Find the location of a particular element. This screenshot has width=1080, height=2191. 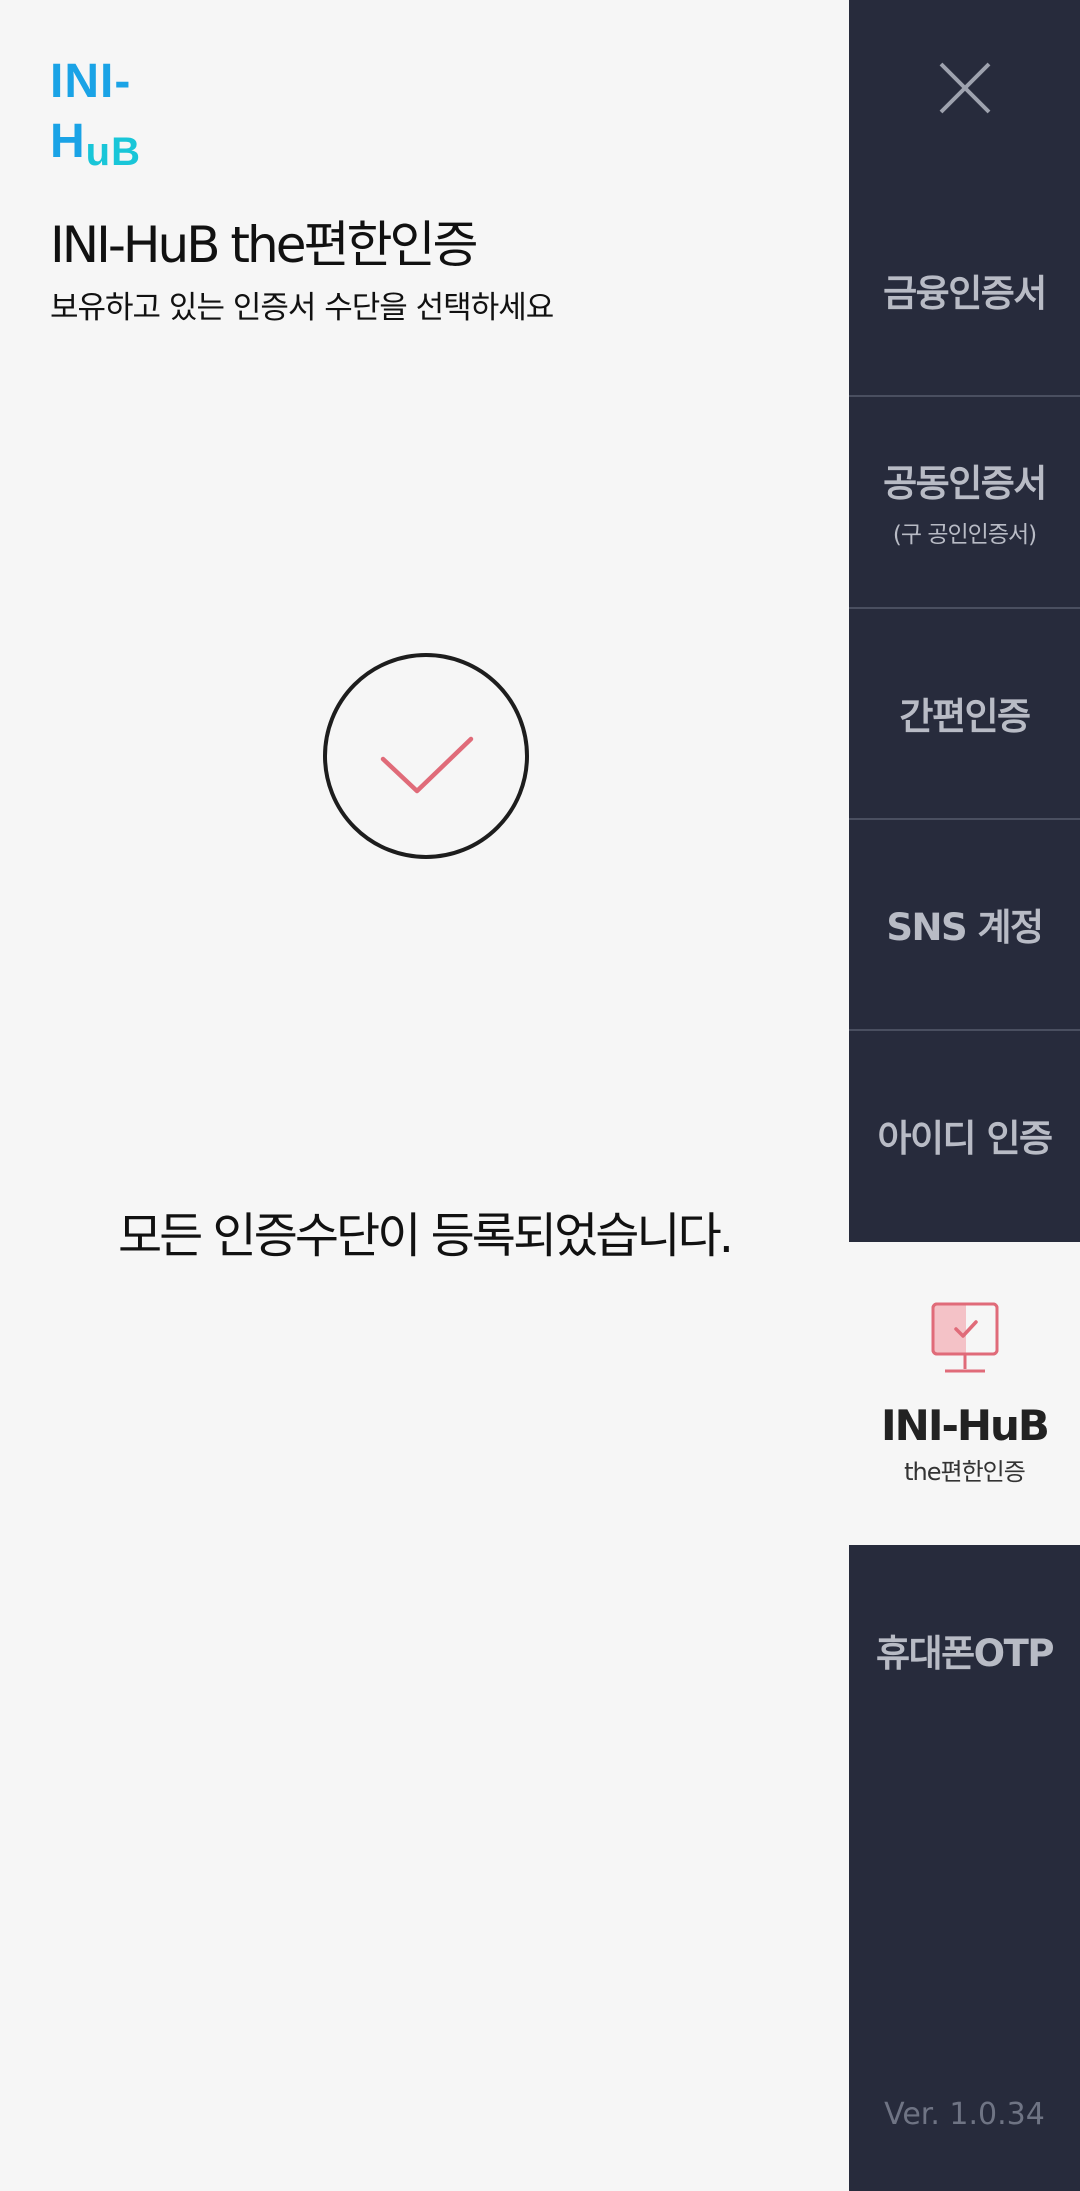

sidebar-item-label: 금융인증서 is located at coordinates (965, 293).